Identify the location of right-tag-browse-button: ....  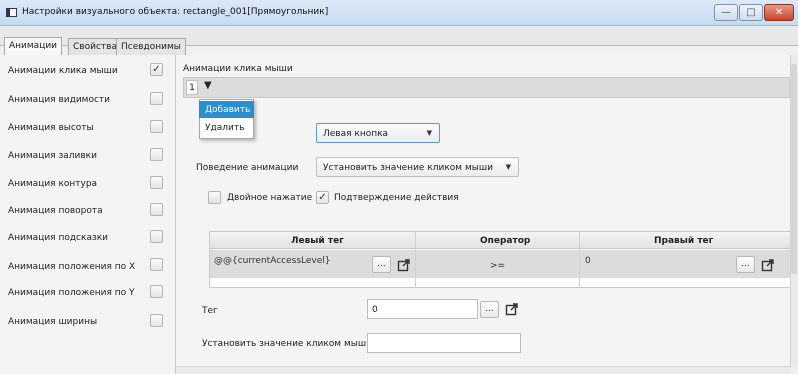
(745, 264).